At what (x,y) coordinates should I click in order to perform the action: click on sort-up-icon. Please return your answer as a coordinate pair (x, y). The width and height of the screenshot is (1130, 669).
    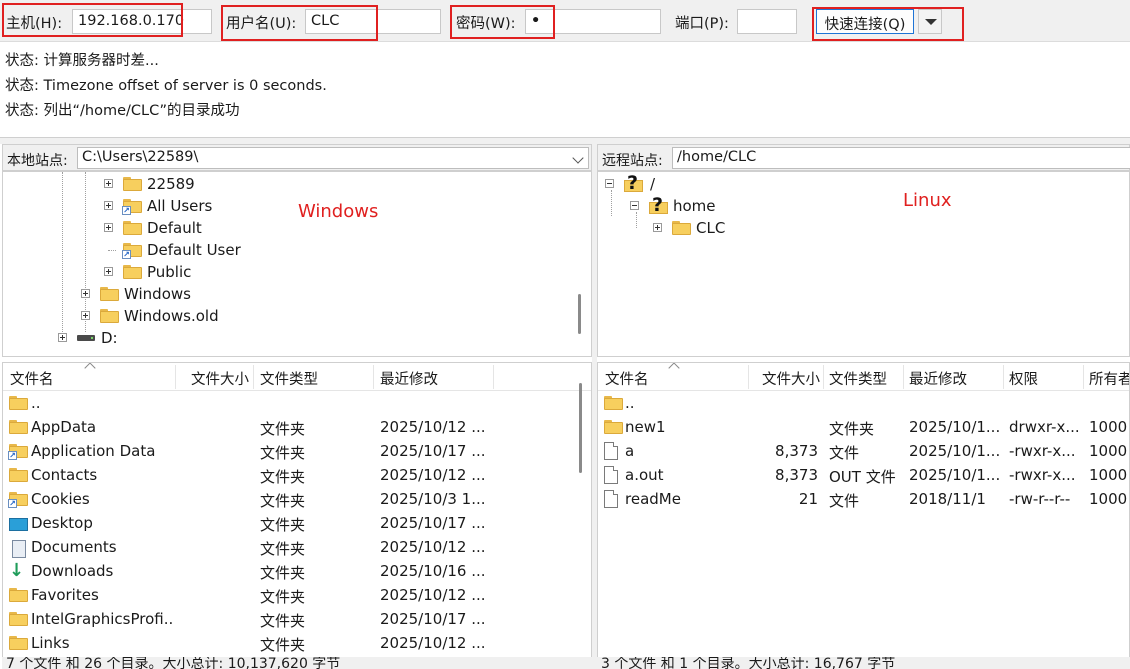
    Looking at the image, I should click on (90, 368).